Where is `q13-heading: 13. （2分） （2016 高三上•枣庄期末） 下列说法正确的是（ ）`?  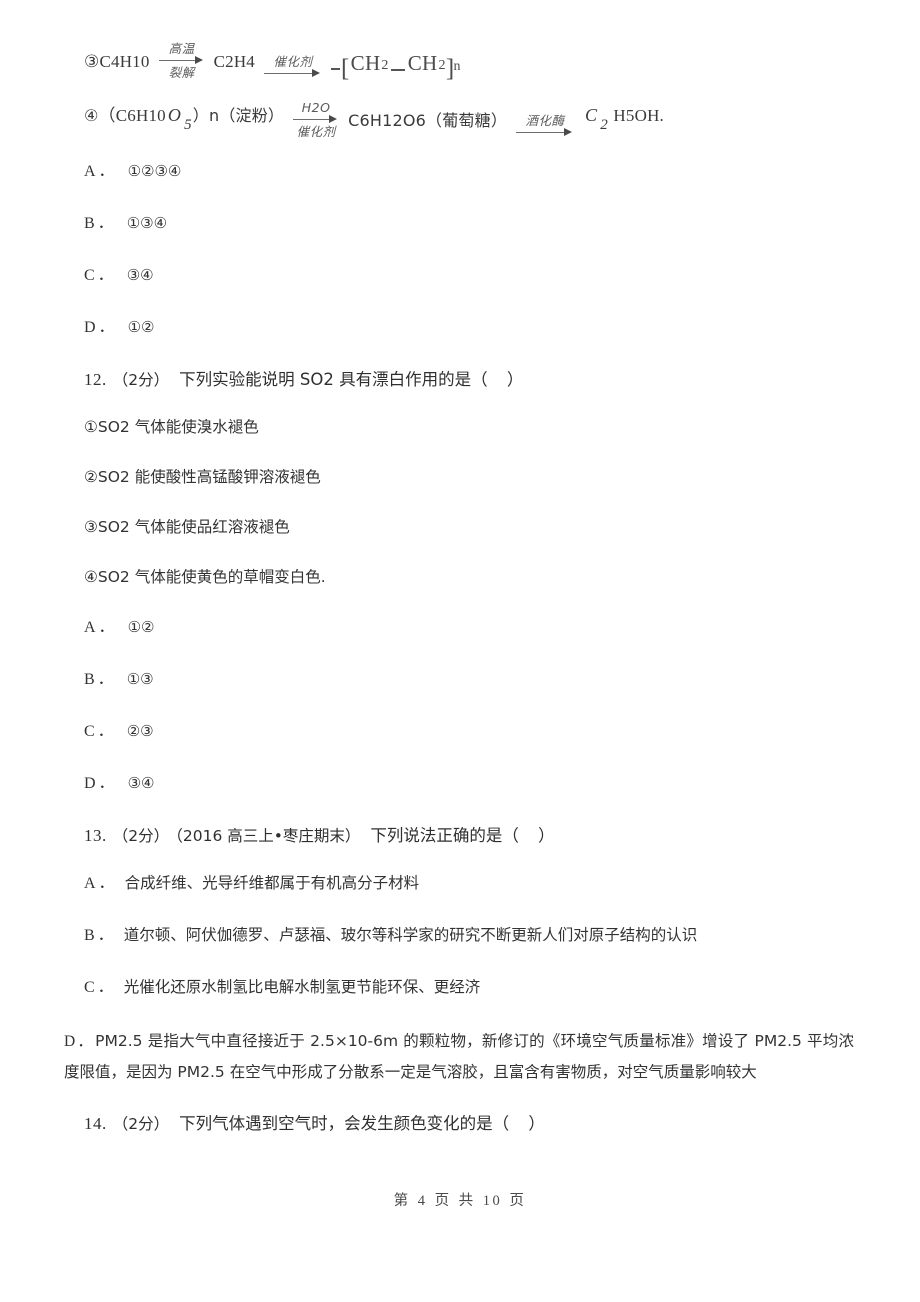 q13-heading: 13. （2分） （2016 高三上•枣庄期末） 下列说法正确的是（ ） is located at coordinates (479, 836).